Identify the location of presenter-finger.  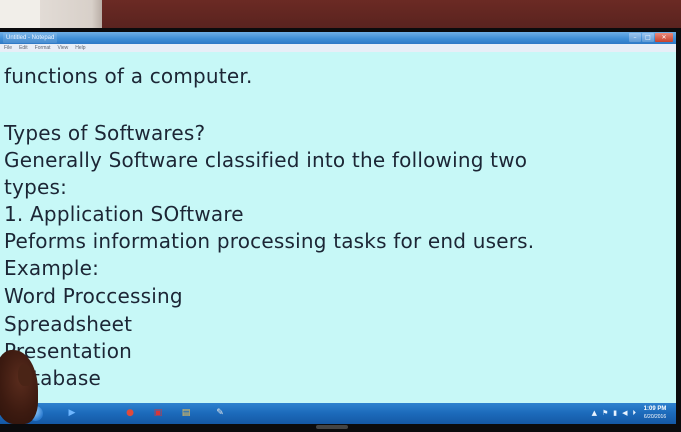
(25, 375).